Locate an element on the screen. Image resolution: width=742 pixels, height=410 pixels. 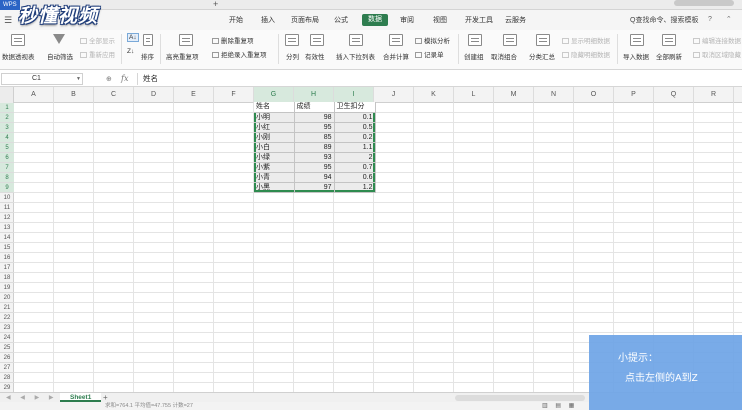
subtotal-button: 分类汇总 is located at coordinates (542, 56).